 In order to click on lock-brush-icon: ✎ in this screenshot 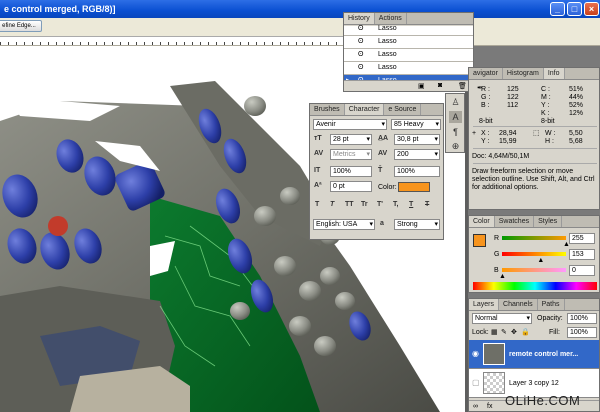, I will do `click(504, 332)`.